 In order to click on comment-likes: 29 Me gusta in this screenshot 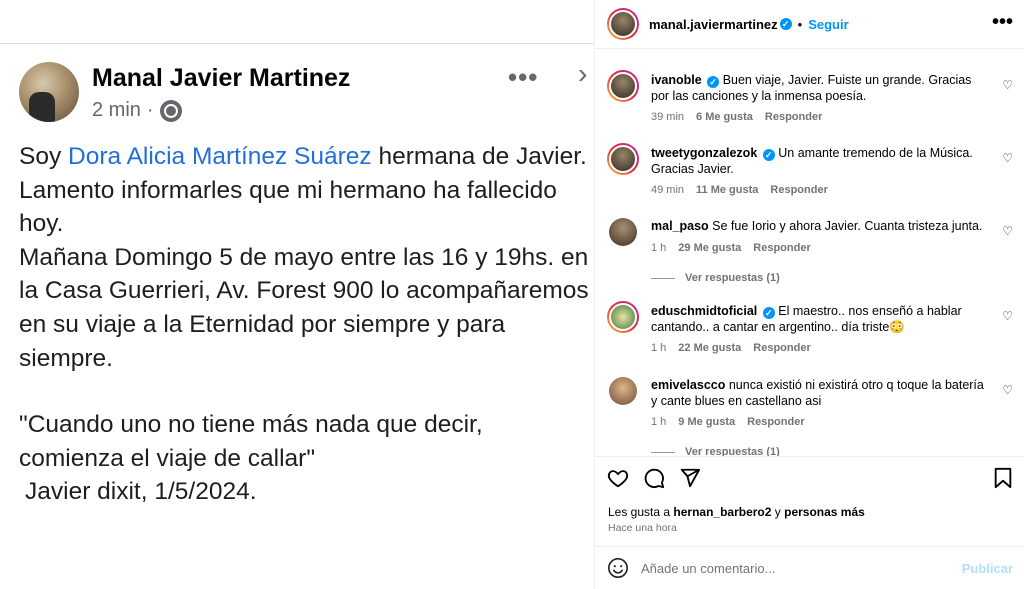, I will do `click(709, 248)`.